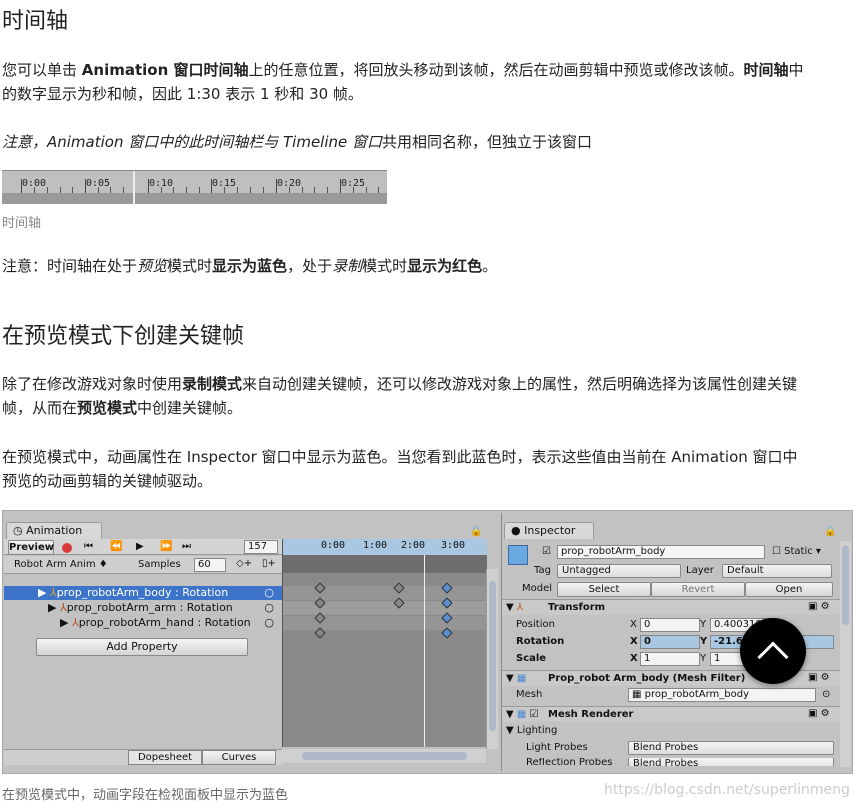  I want to click on clip-dropdown: Robot Arm Anim ♦, so click(61, 564).